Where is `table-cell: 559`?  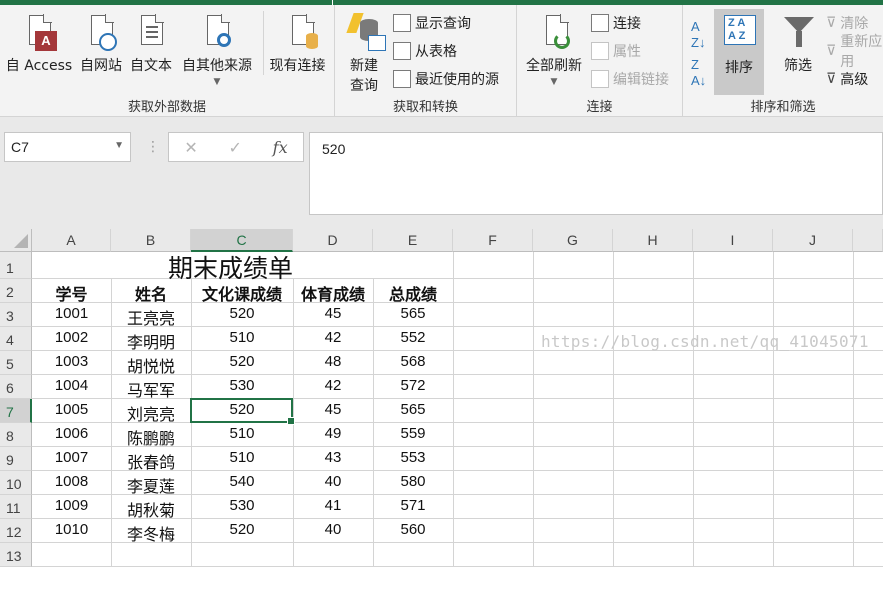
table-cell: 559 is located at coordinates (413, 436).